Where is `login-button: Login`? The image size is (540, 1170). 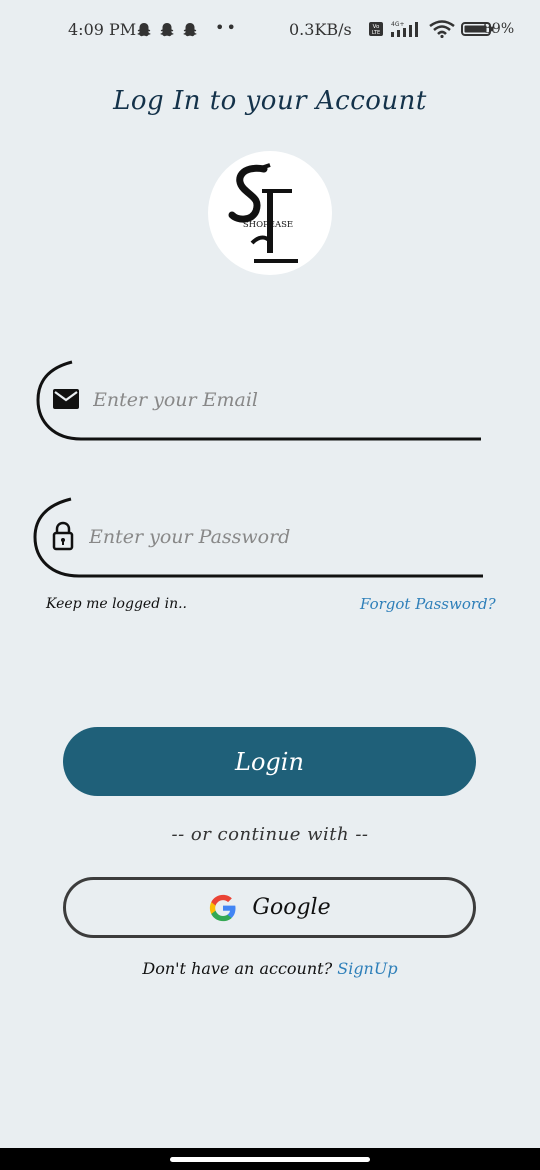 login-button: Login is located at coordinates (269, 761).